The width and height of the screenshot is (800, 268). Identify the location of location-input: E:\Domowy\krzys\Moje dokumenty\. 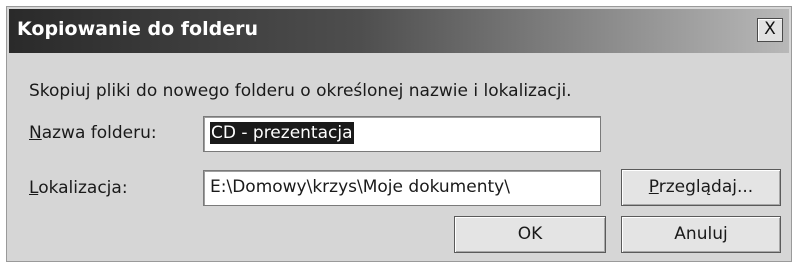
(402, 188).